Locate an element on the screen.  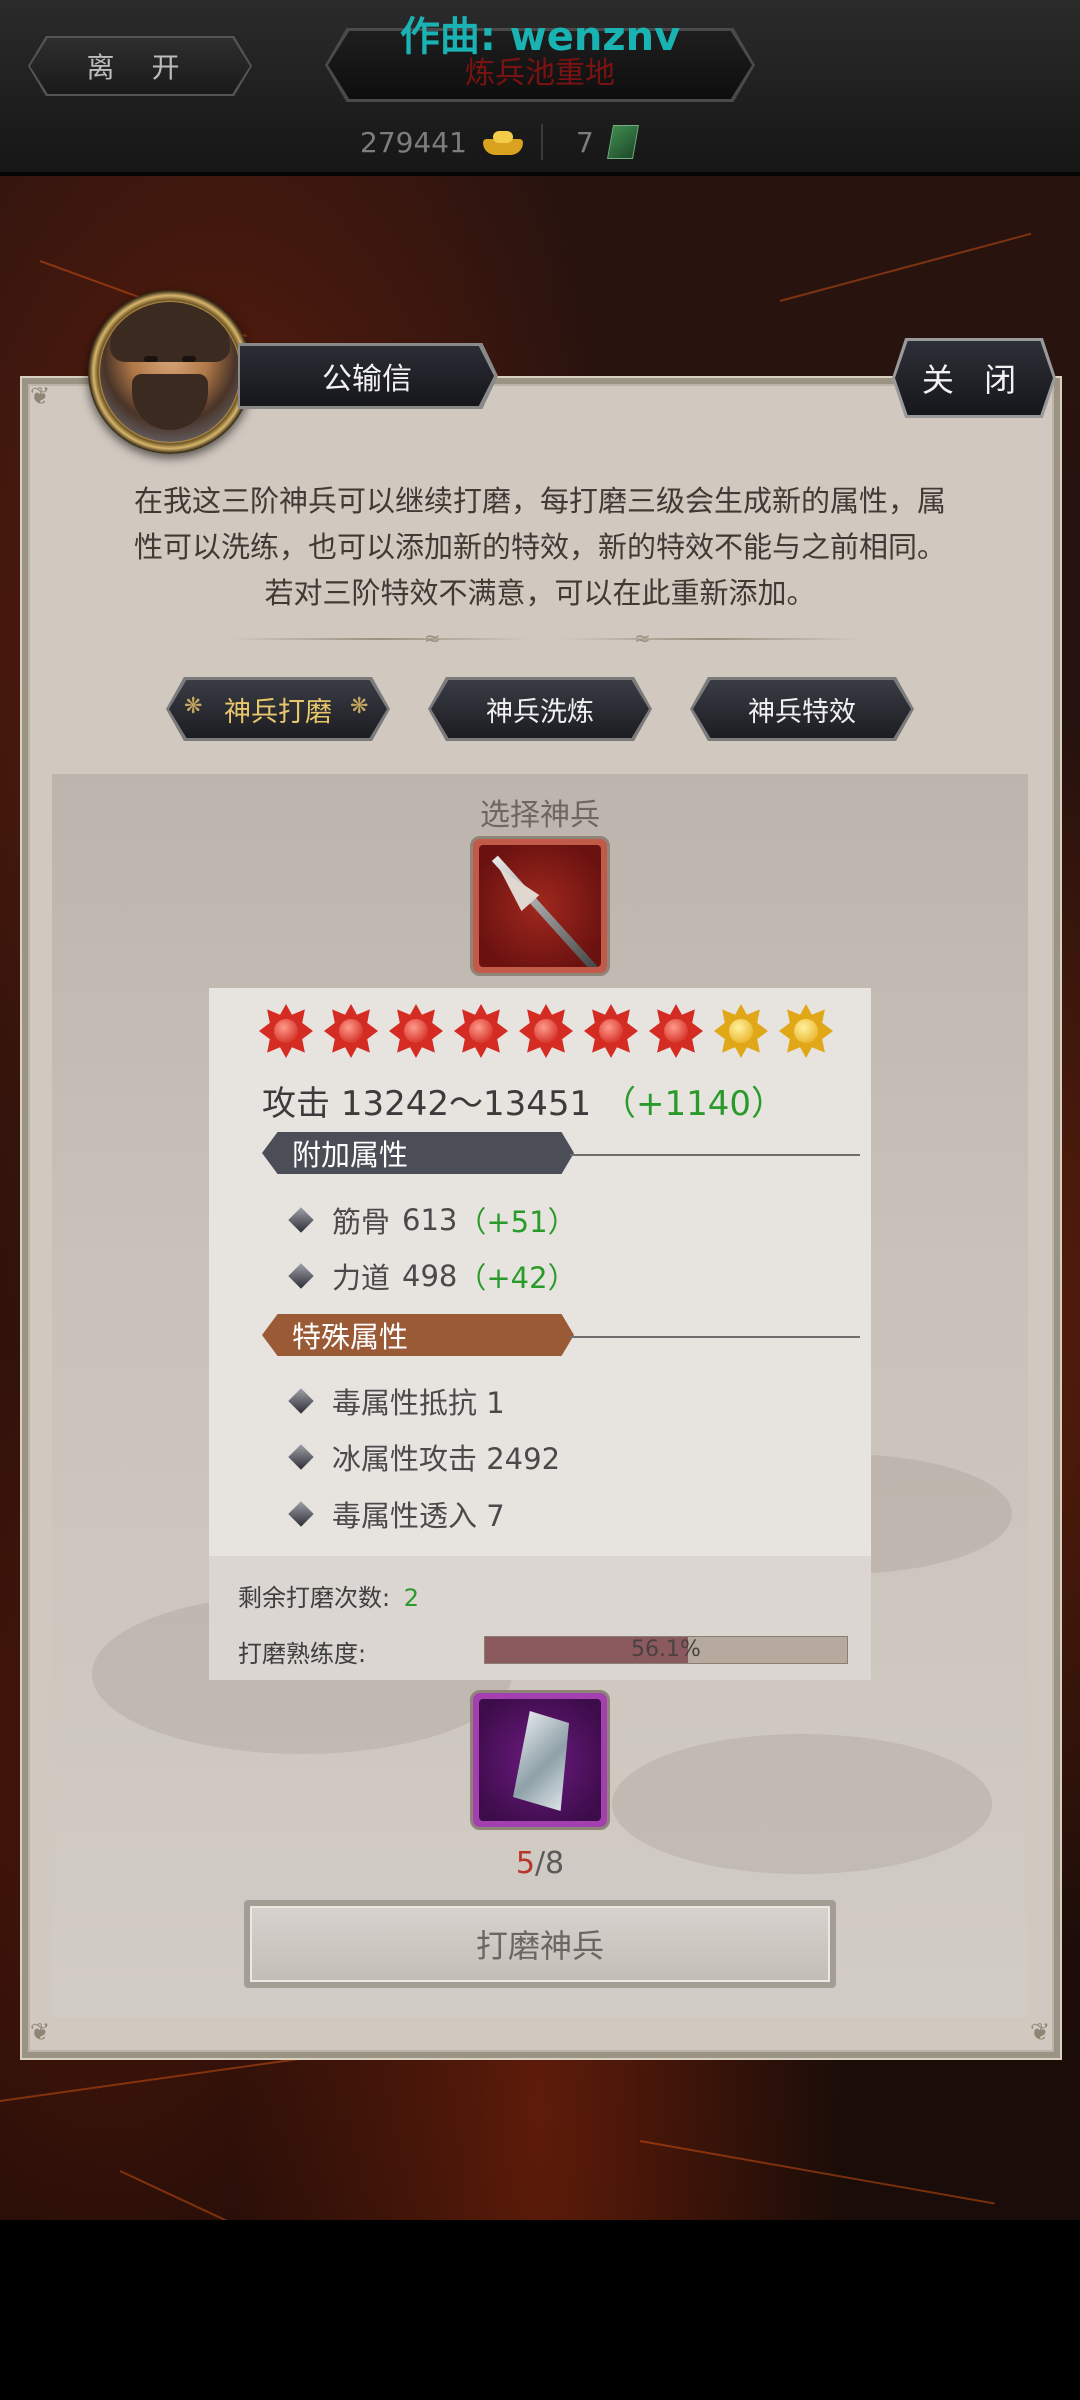
special-attribute-row: 毒属性抵抗 1 is located at coordinates (396, 1401).